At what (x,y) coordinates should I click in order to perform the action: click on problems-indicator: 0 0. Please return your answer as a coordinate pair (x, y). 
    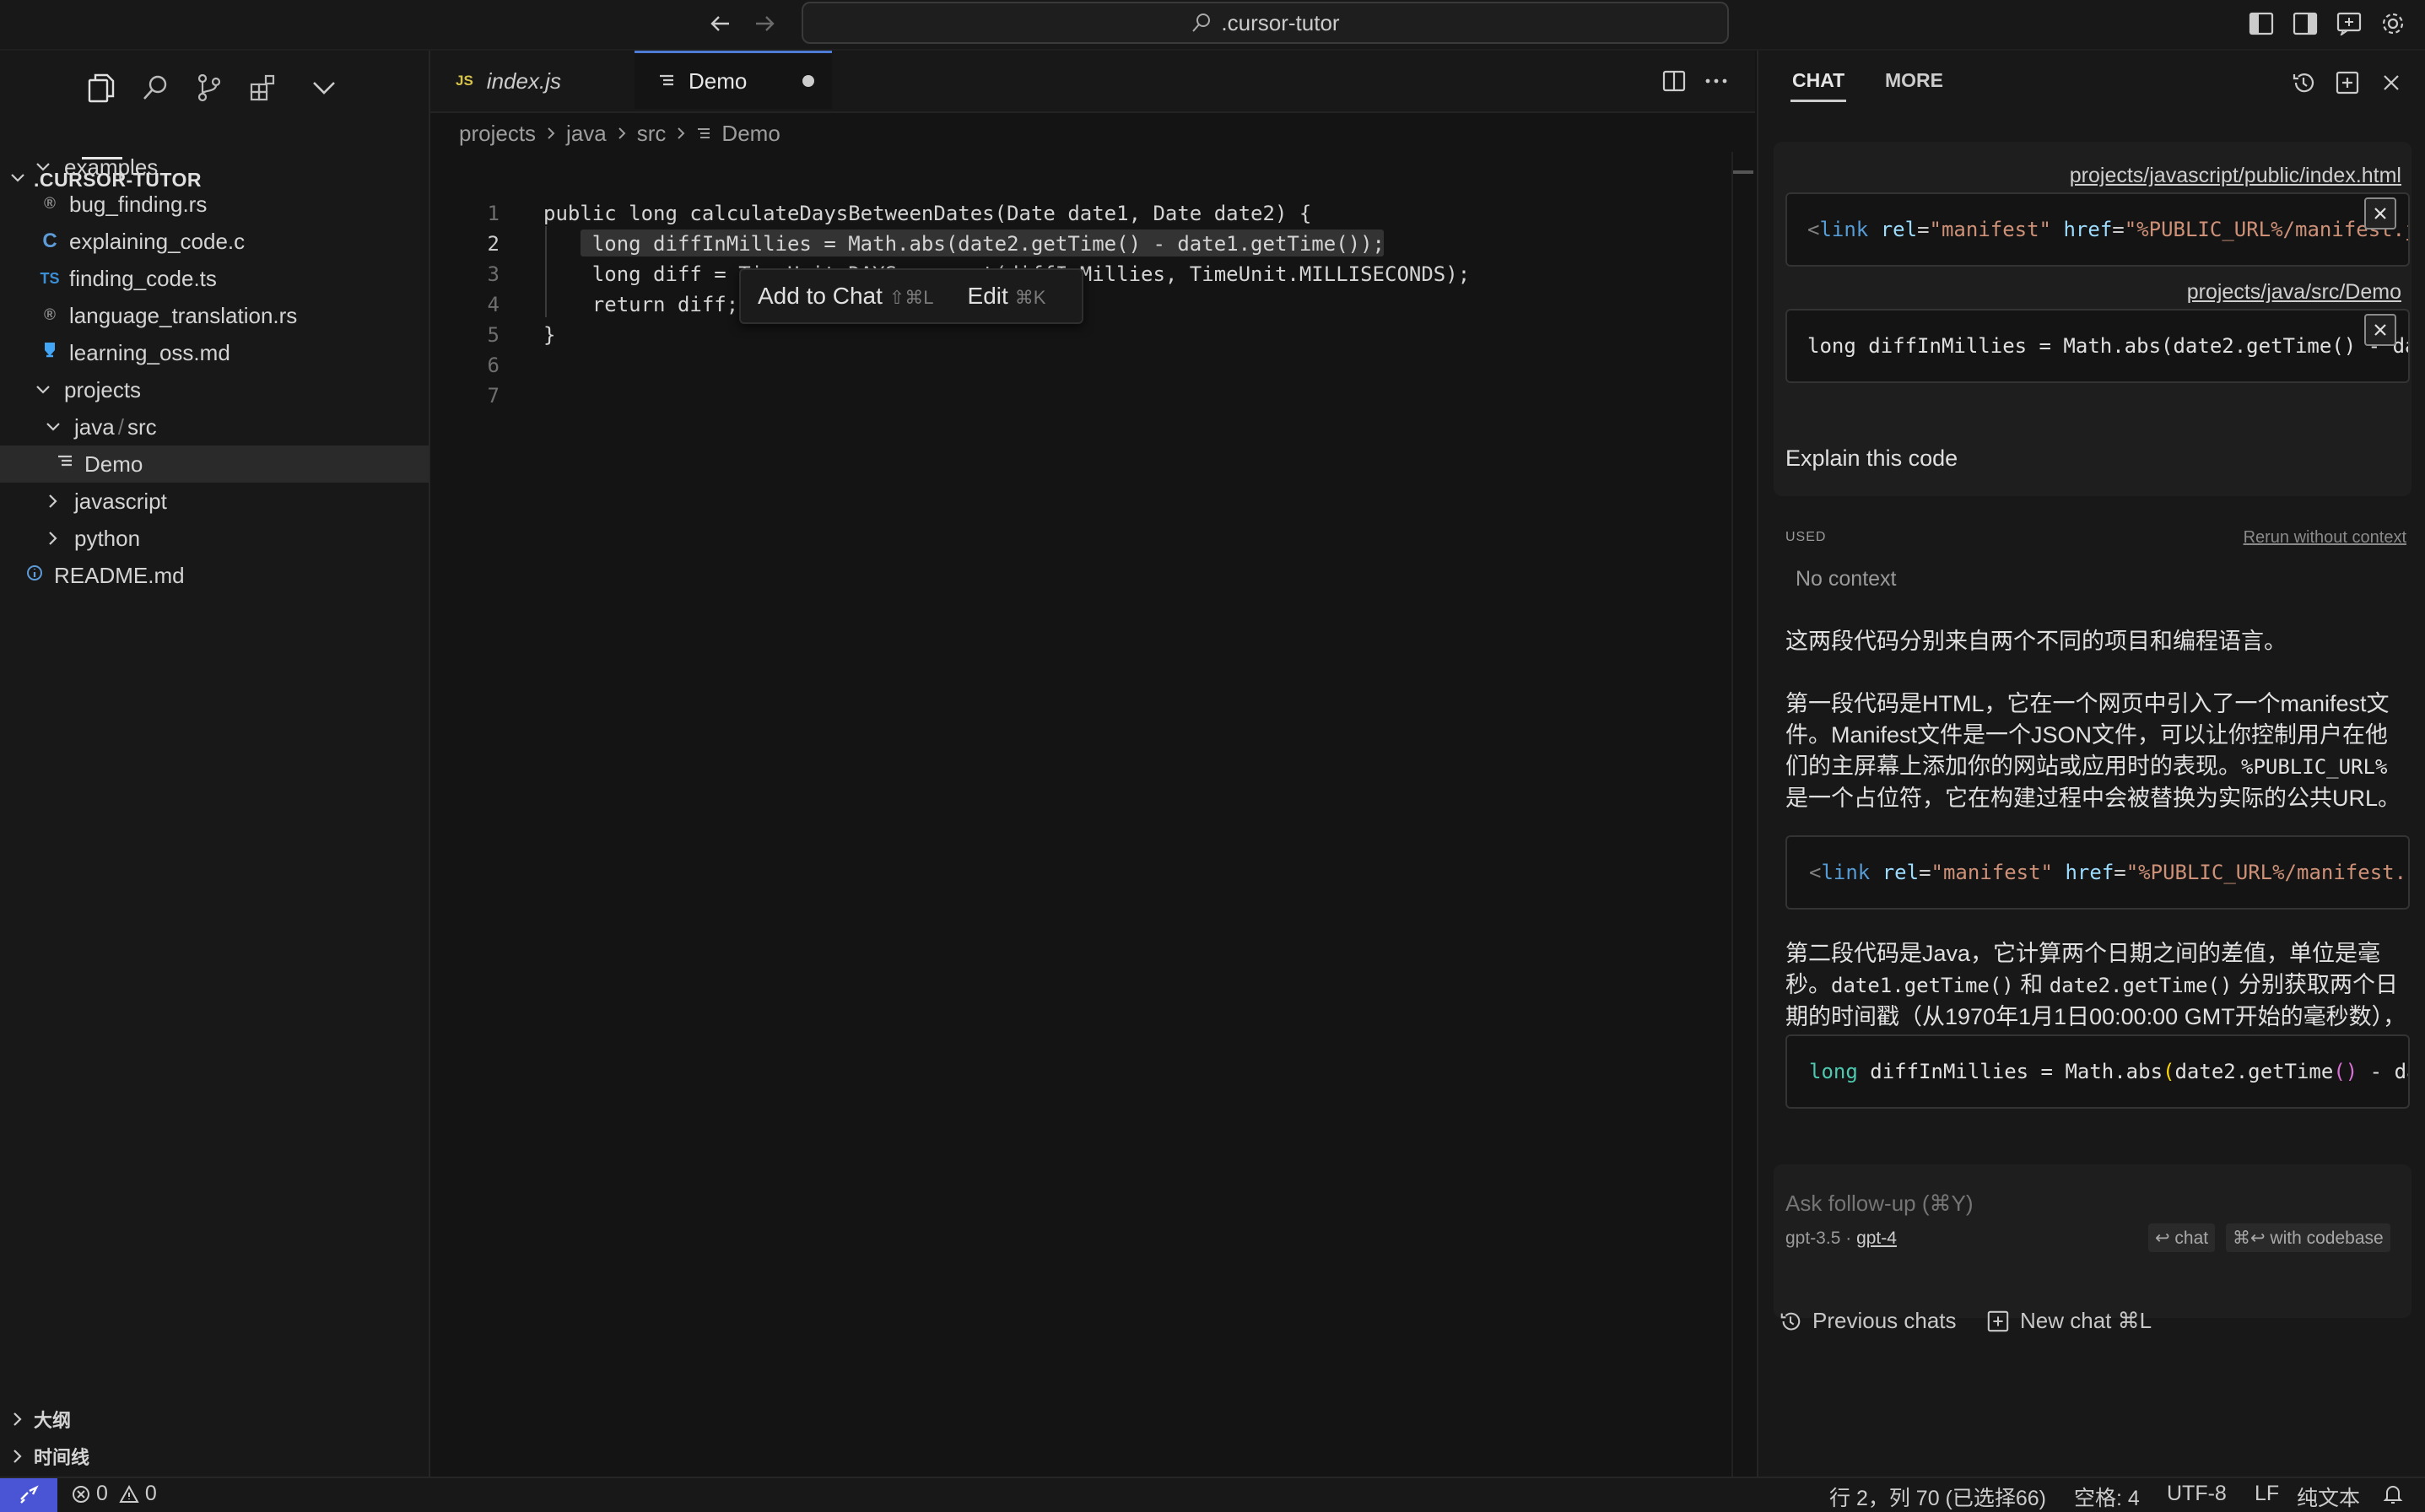
    Looking at the image, I should click on (114, 1494).